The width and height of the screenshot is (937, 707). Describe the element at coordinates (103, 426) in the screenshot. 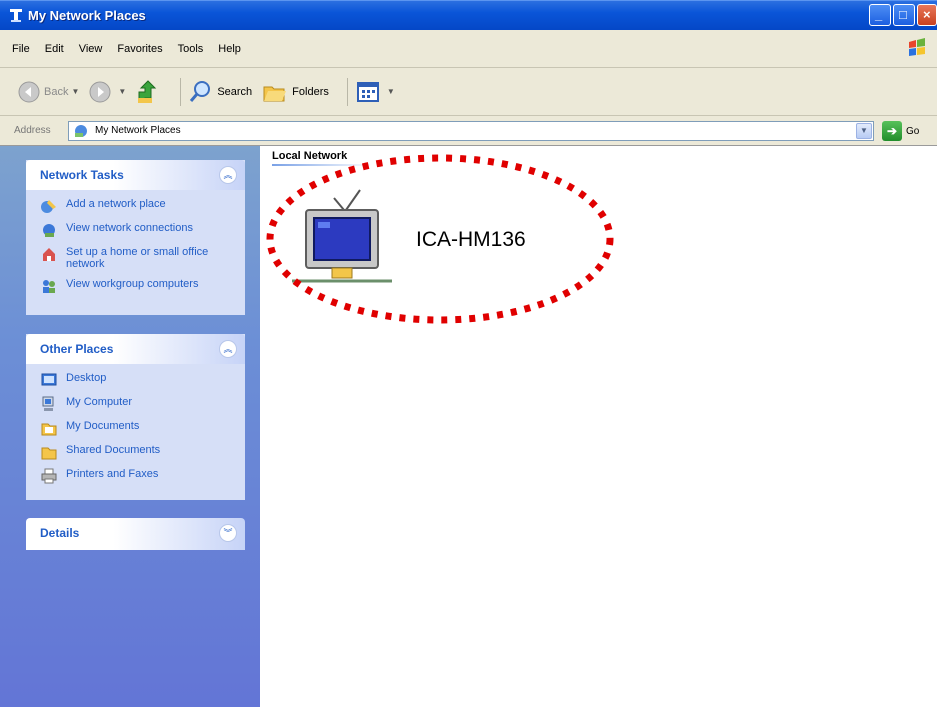

I see `place-label: My Documents` at that location.